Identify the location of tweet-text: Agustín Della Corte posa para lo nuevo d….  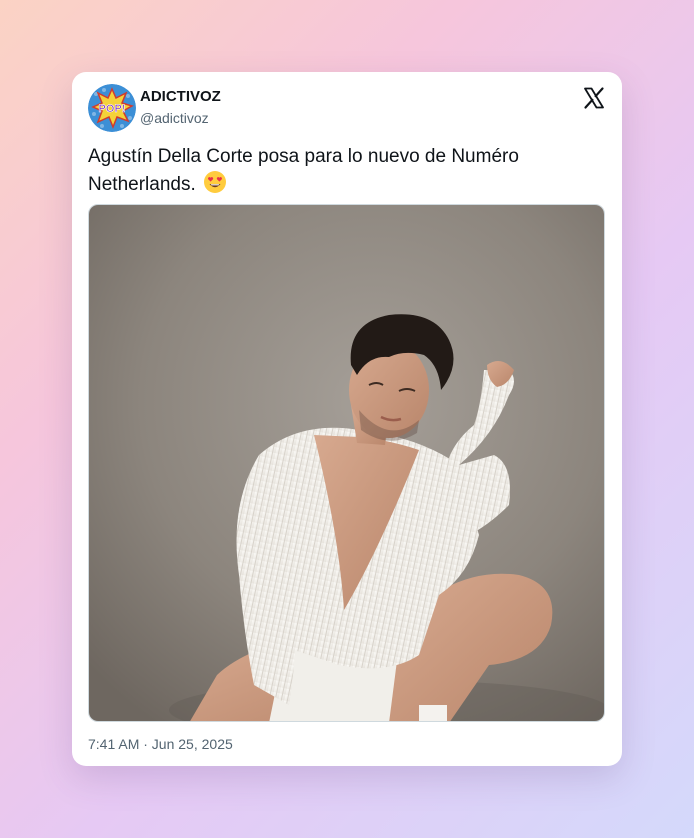
(338, 171).